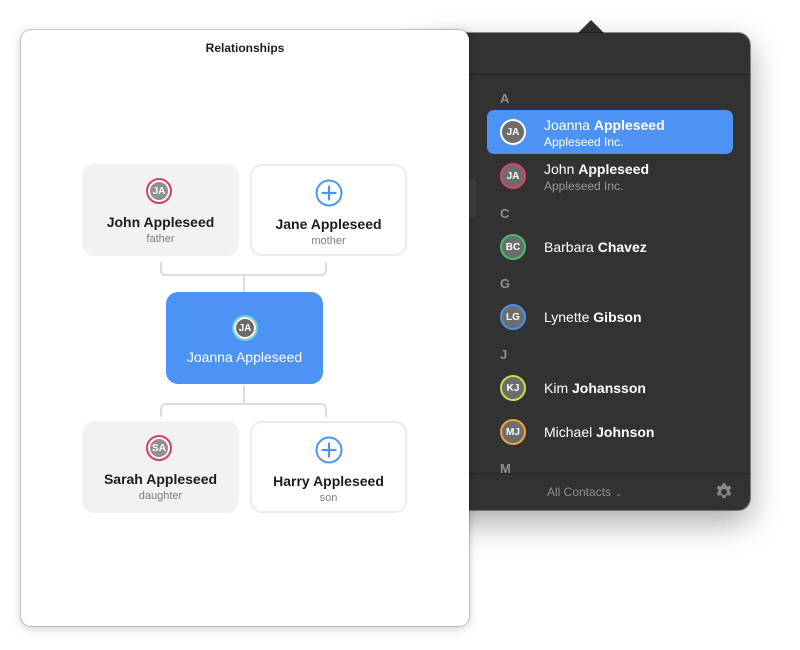 The height and width of the screenshot is (650, 800). Describe the element at coordinates (160, 467) in the screenshot. I see `relation-card-daughter: SA Sarah Appleseed daughter` at that location.